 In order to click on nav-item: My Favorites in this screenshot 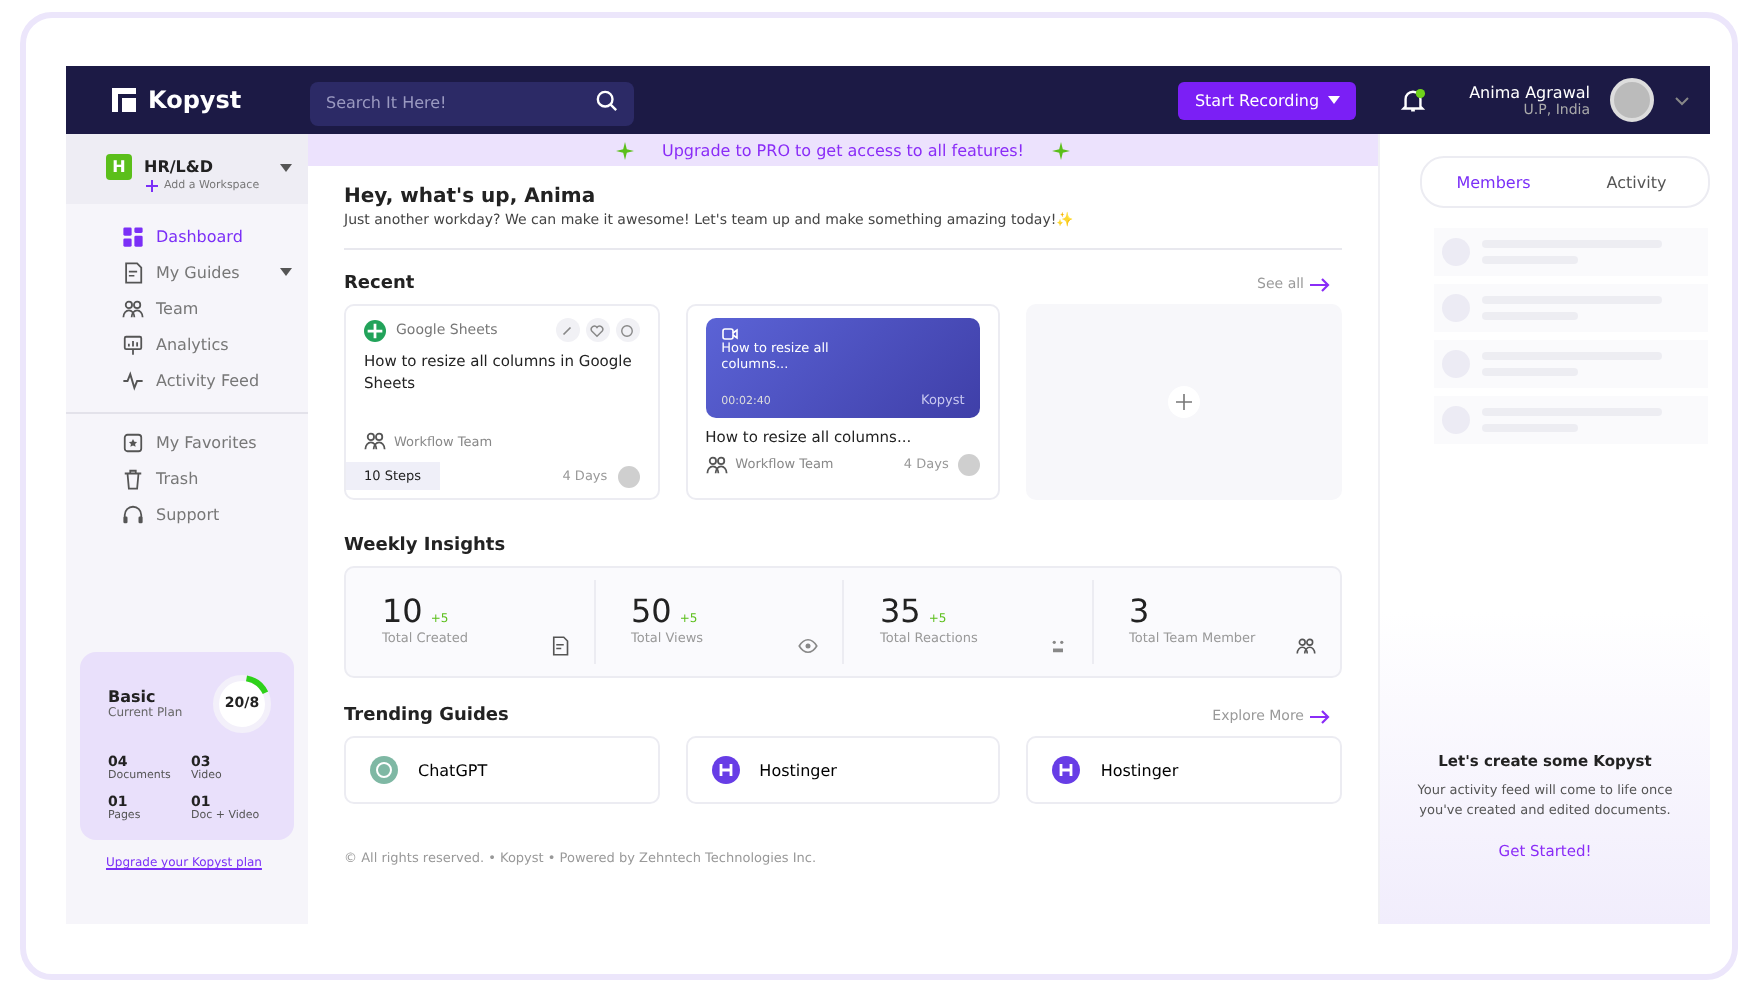, I will do `click(209, 442)`.